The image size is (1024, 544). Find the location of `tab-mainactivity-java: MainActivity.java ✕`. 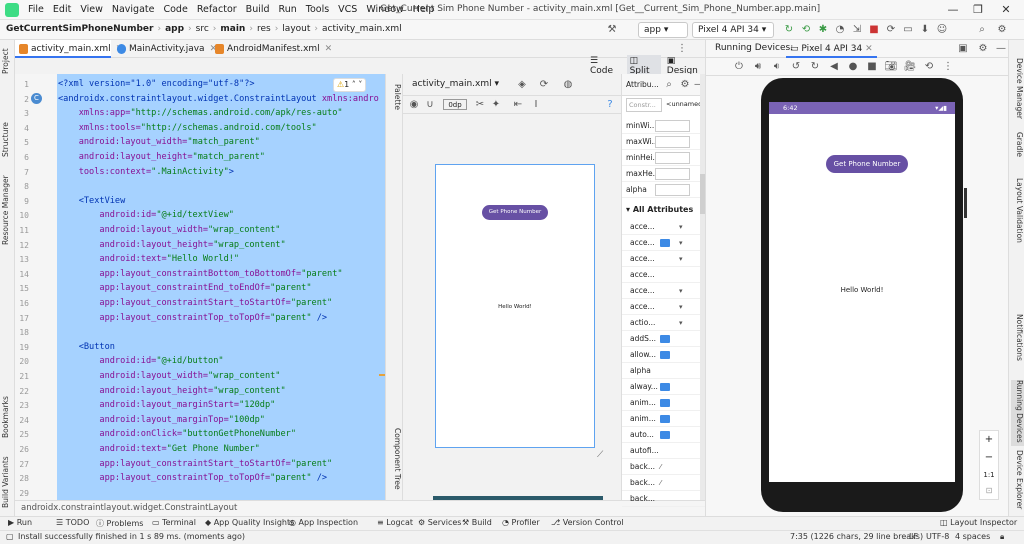

tab-mainactivity-java: MainActivity.java ✕ is located at coordinates (165, 49).